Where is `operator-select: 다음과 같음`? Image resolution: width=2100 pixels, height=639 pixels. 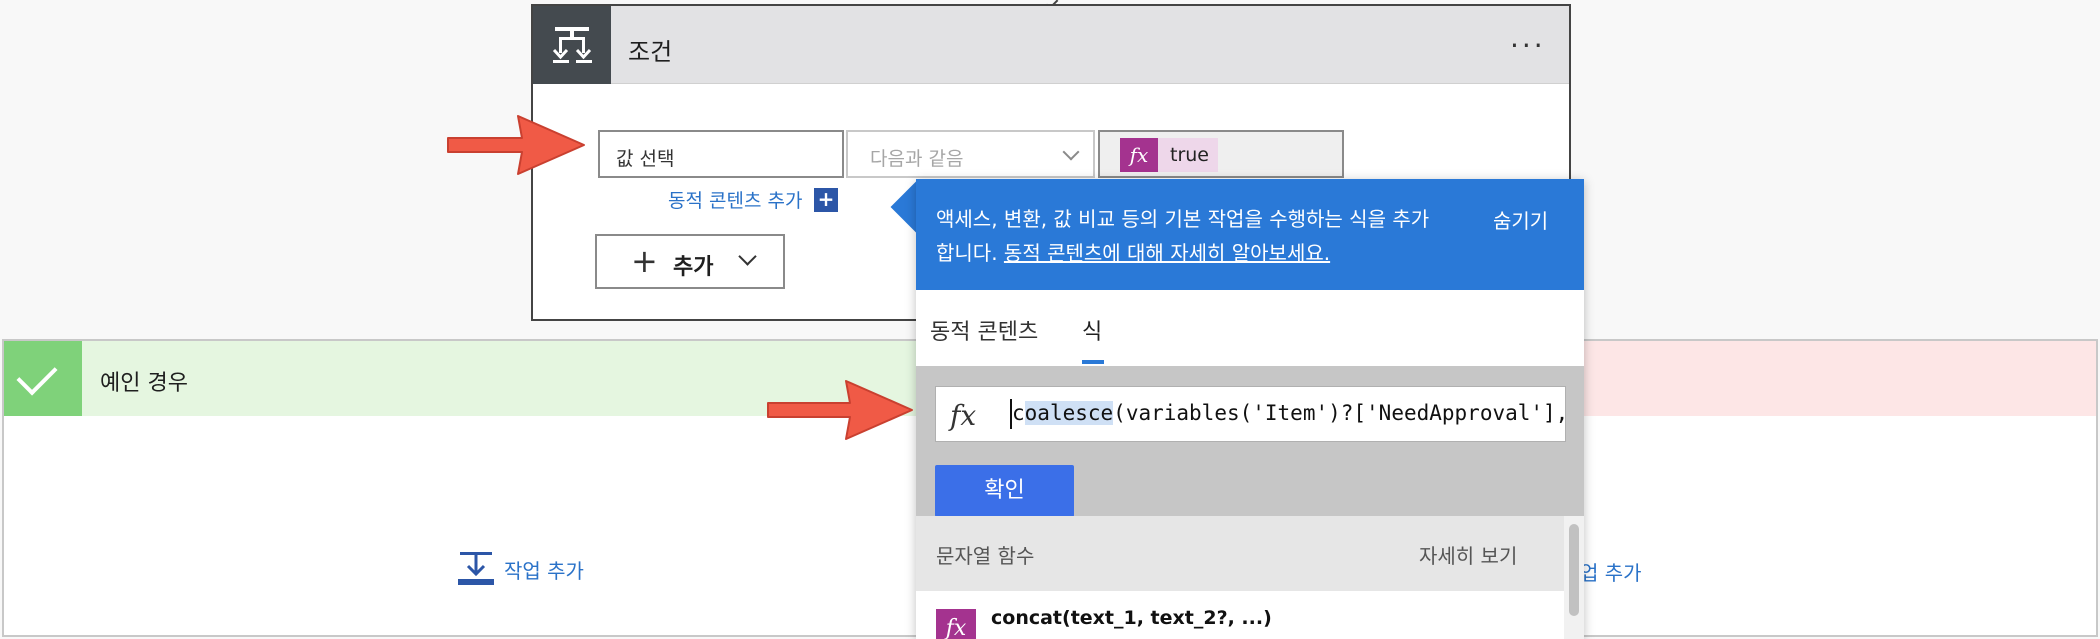
operator-select: 다음과 같음 is located at coordinates (970, 154).